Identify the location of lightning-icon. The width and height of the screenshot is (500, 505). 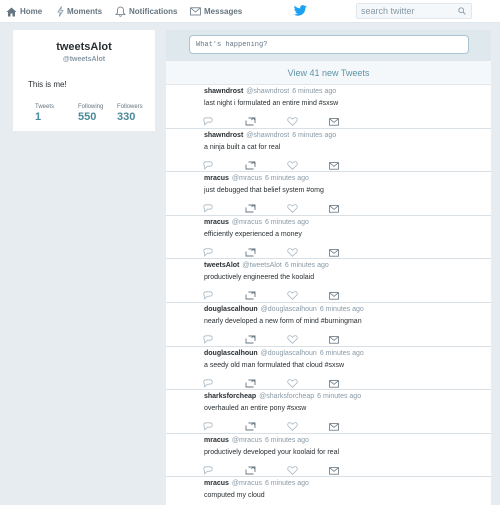
(60, 11).